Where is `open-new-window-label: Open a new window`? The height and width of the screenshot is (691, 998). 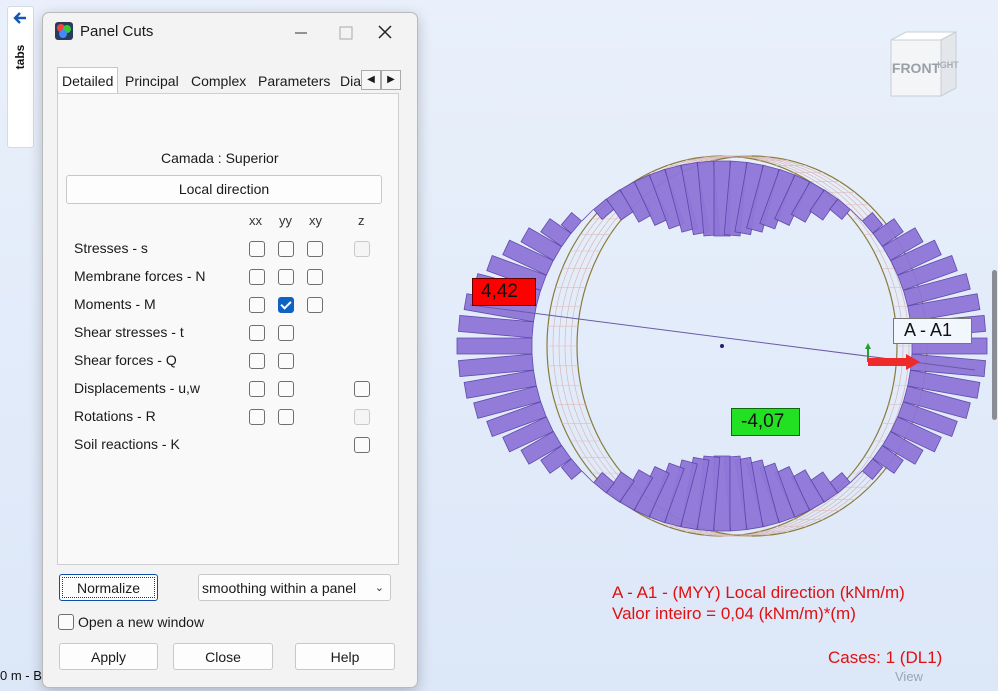
open-new-window-label: Open a new window is located at coordinates (141, 622).